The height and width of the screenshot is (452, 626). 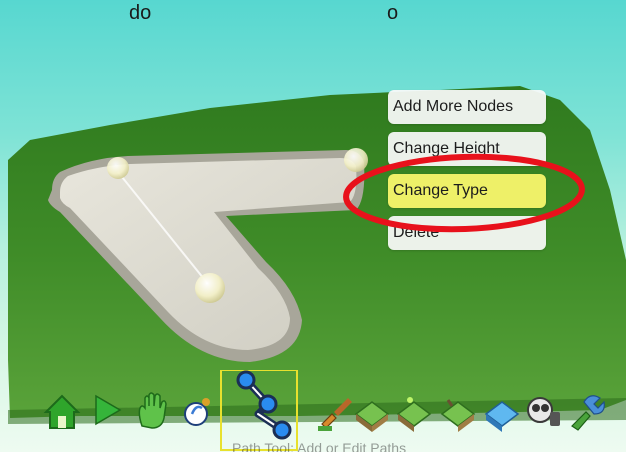 What do you see at coordinates (502, 416) in the screenshot?
I see `water-icon` at bounding box center [502, 416].